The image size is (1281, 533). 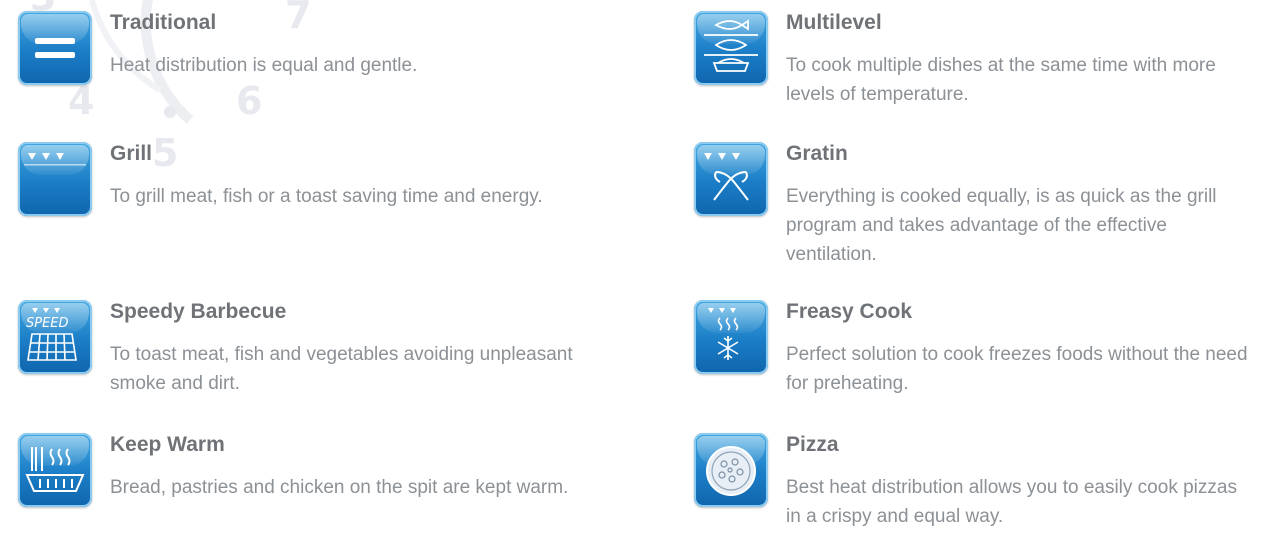 What do you see at coordinates (834, 22) in the screenshot?
I see `mode-title: Multilevel` at bounding box center [834, 22].